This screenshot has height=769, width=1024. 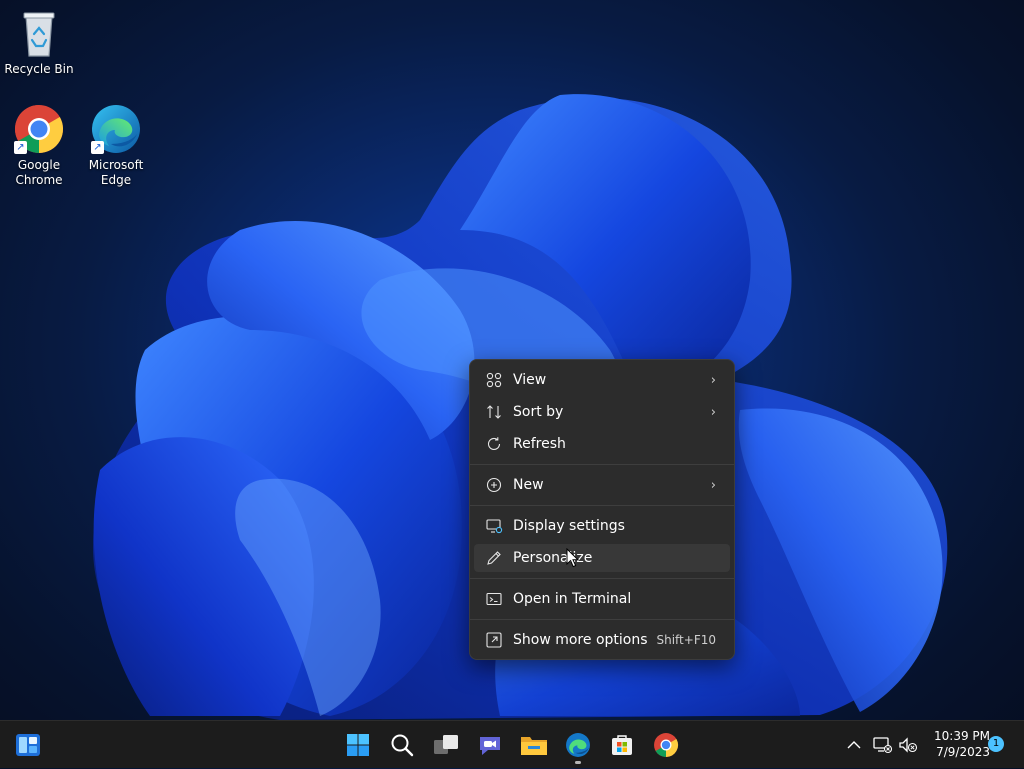 What do you see at coordinates (39, 129) in the screenshot?
I see `chrome-icon: ↗` at bounding box center [39, 129].